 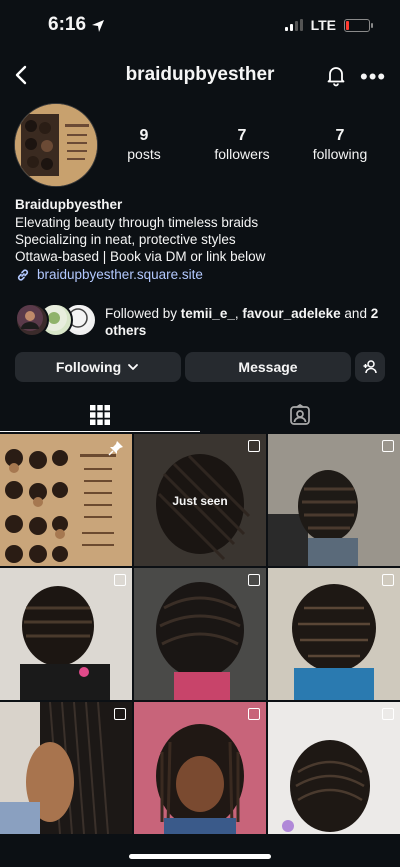 What do you see at coordinates (242, 144) in the screenshot?
I see `stat-followers: 7 followers` at bounding box center [242, 144].